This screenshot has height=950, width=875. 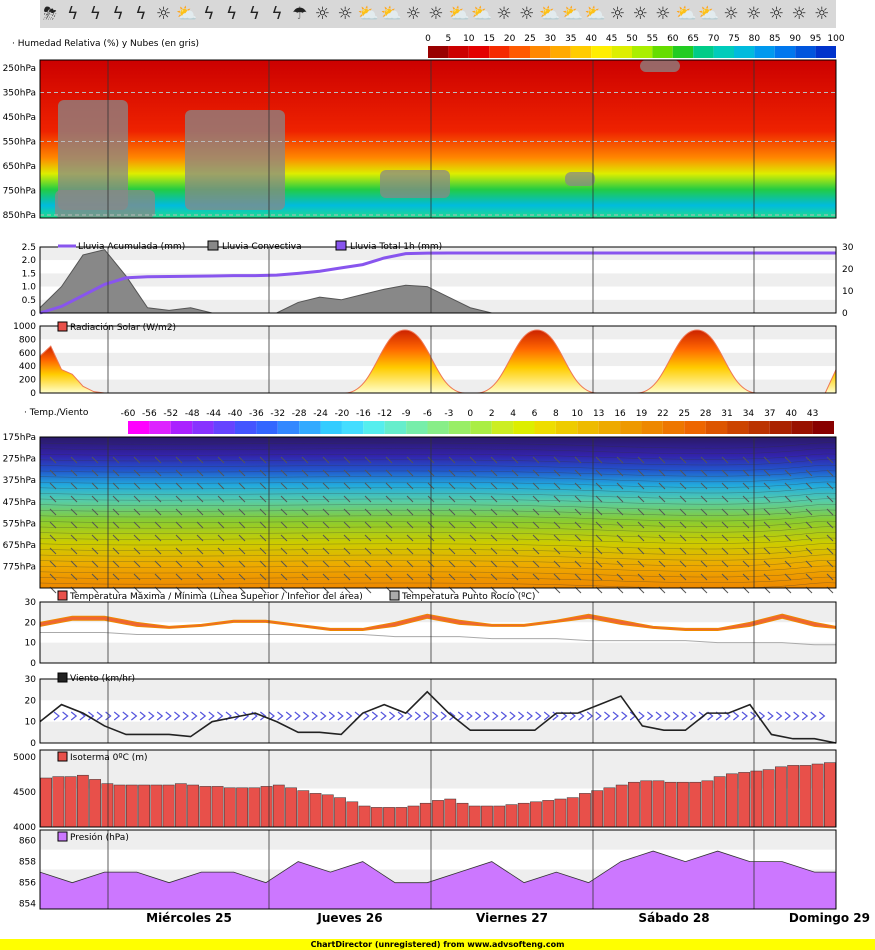 What do you see at coordinates (19, 460) in the screenshot?
I see `y-tick-label: 275hPa` at bounding box center [19, 460].